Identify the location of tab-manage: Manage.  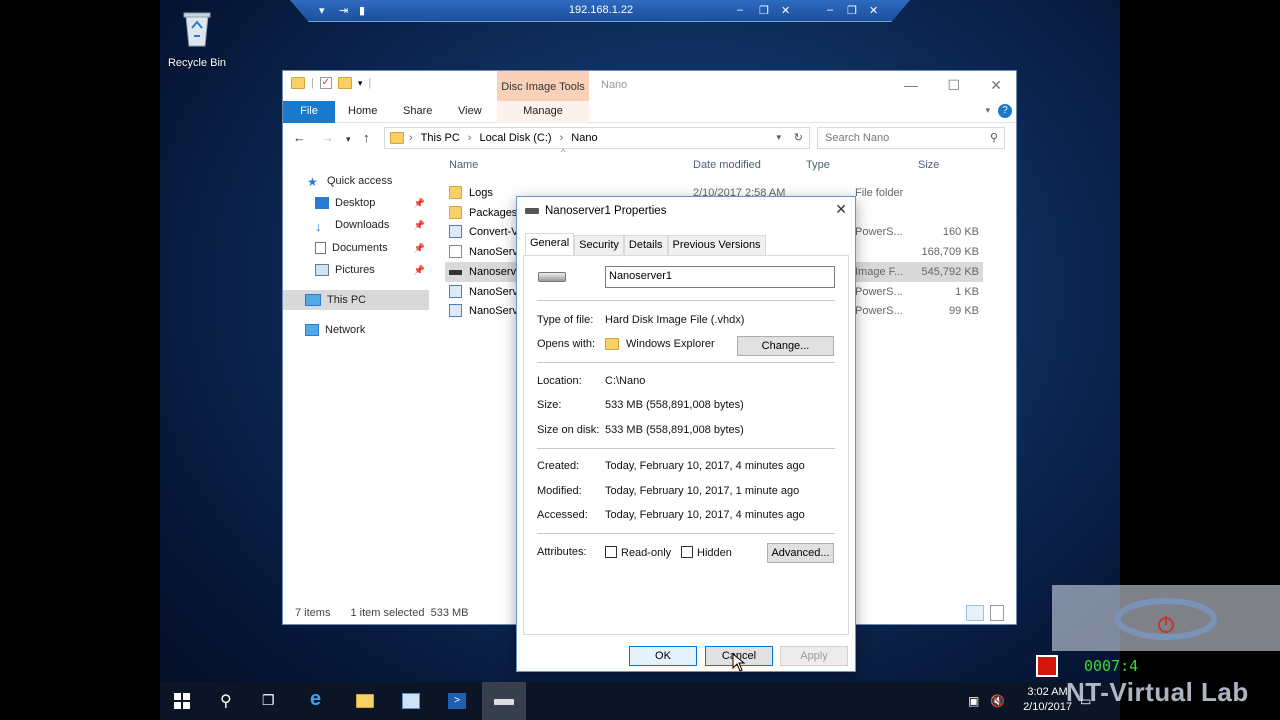
(543, 112).